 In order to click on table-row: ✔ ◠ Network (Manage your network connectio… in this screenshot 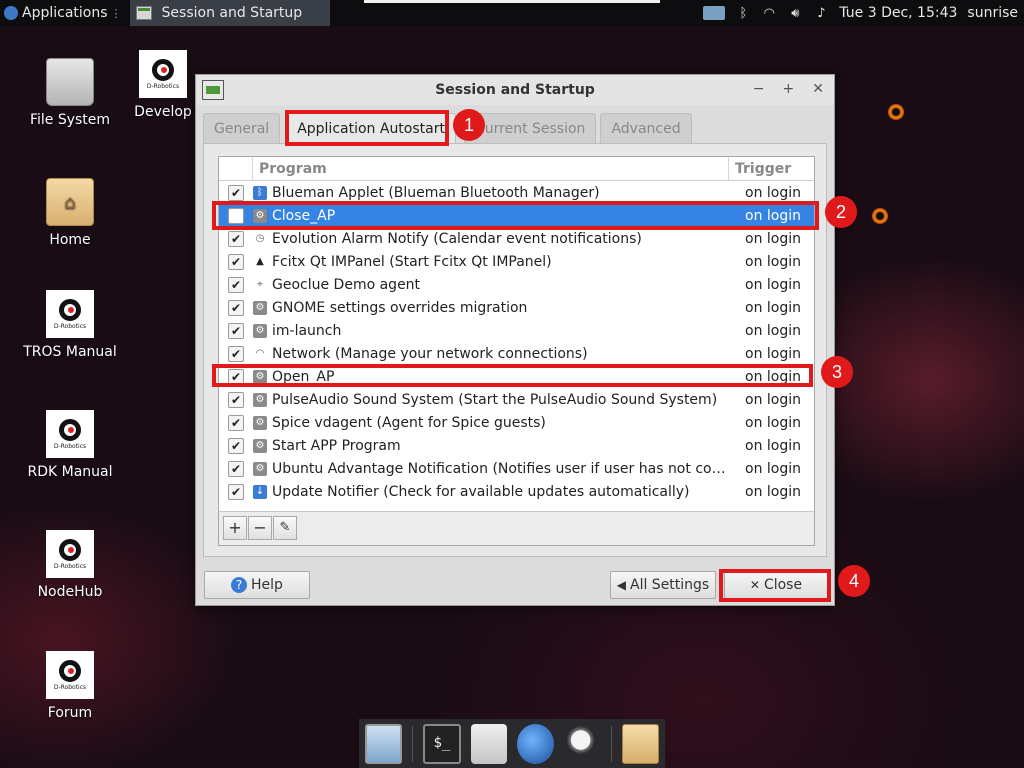, I will do `click(516, 353)`.